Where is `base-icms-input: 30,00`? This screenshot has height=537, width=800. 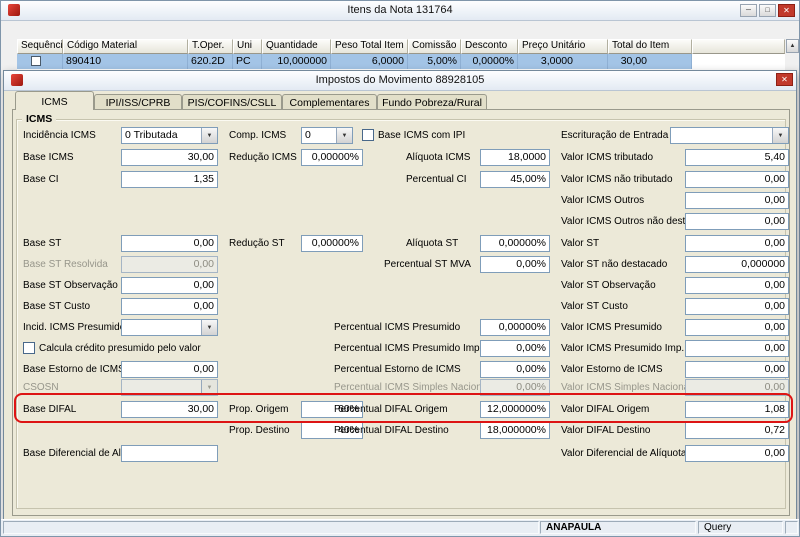 base-icms-input: 30,00 is located at coordinates (169, 157).